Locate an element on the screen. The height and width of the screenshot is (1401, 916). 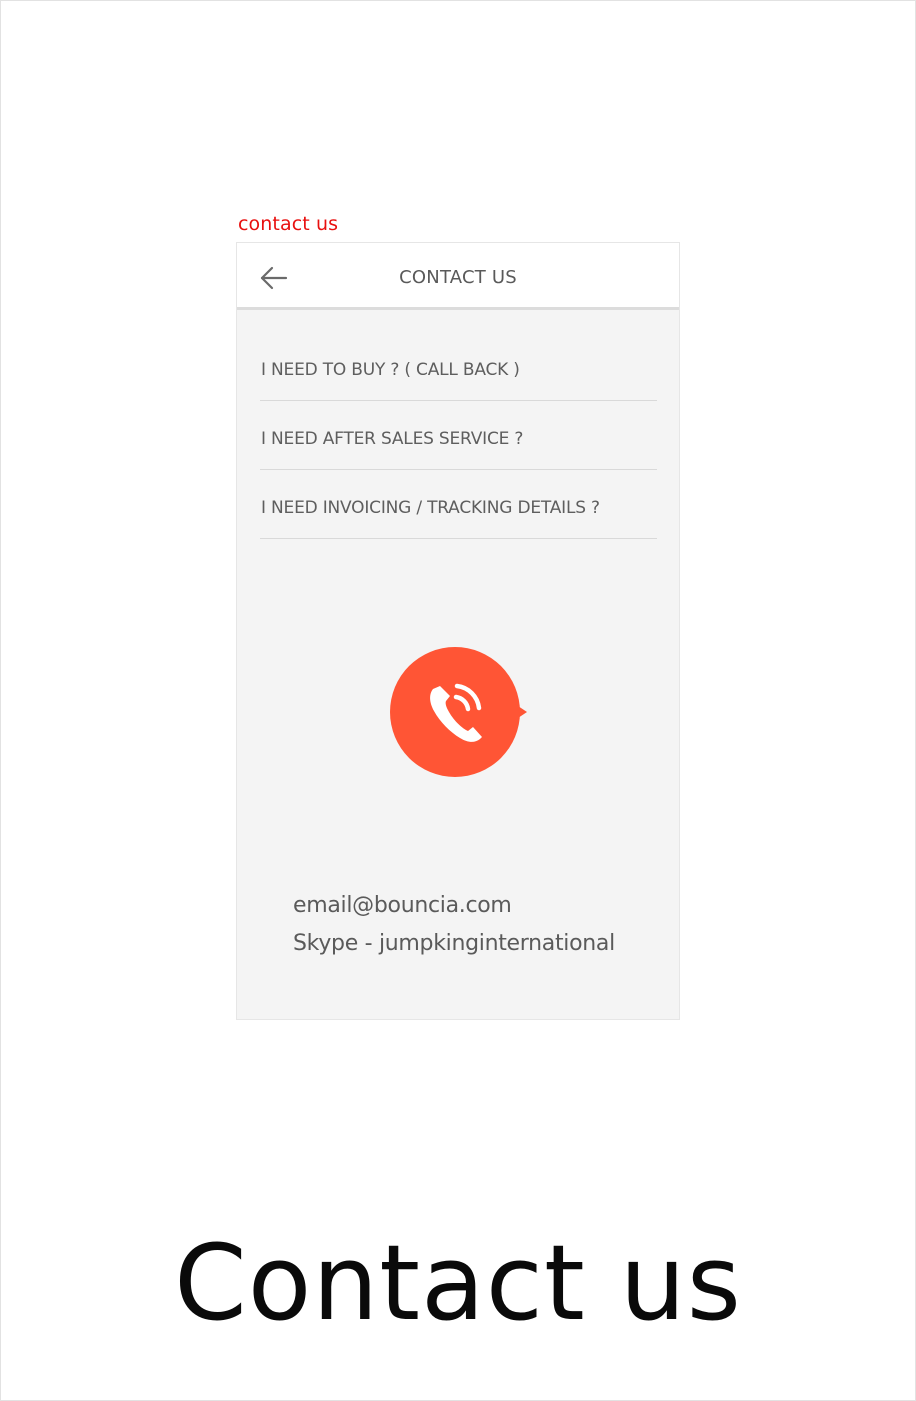
phone-call-icon is located at coordinates (458, 712).